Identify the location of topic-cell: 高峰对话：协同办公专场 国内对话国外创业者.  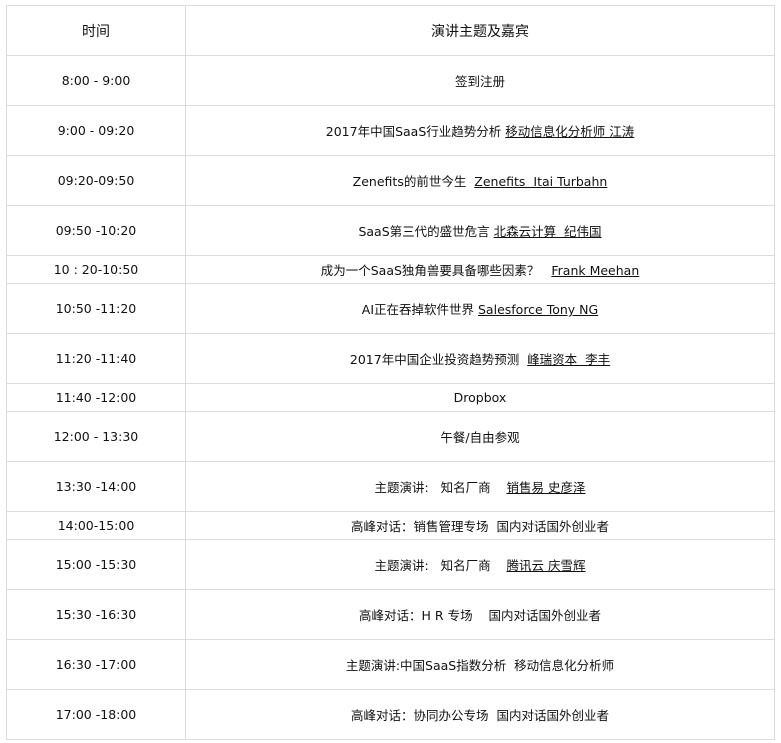
(480, 714).